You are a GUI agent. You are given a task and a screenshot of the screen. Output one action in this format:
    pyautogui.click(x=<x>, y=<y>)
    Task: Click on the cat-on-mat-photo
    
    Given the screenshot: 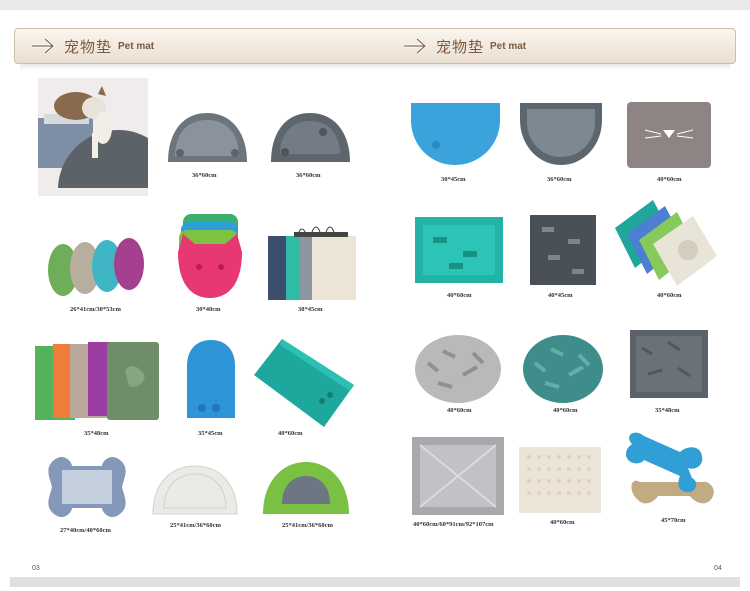 What is the action you would take?
    pyautogui.click(x=93, y=137)
    